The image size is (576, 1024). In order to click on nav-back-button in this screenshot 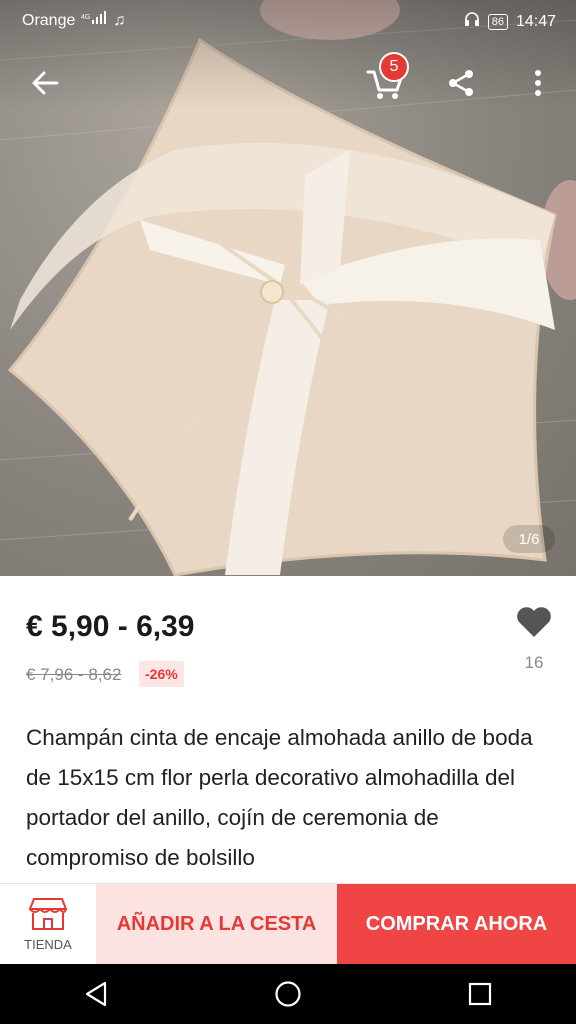, I will do `click(96, 994)`.